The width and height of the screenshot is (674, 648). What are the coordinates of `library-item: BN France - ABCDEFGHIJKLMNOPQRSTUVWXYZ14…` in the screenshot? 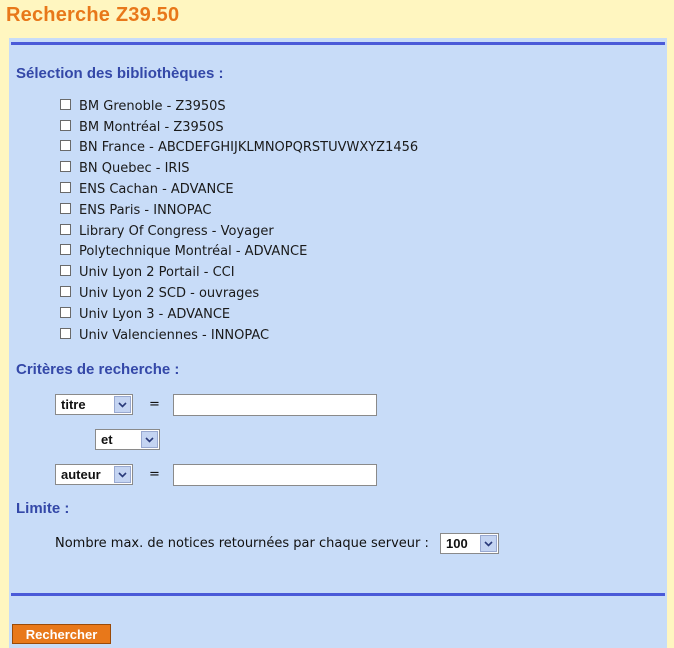 It's located at (239, 148).